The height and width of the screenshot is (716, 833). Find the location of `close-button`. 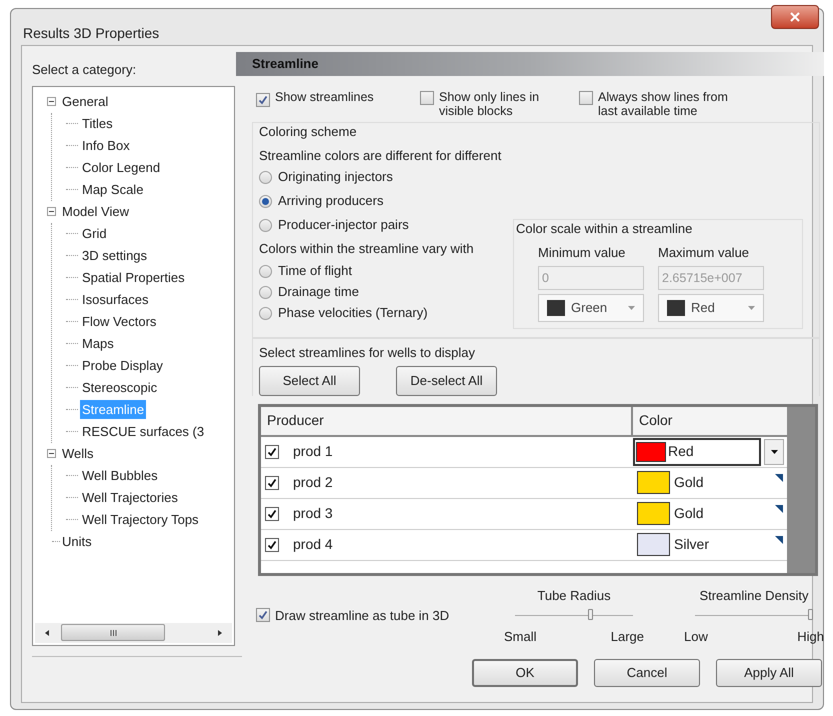

close-button is located at coordinates (795, 17).